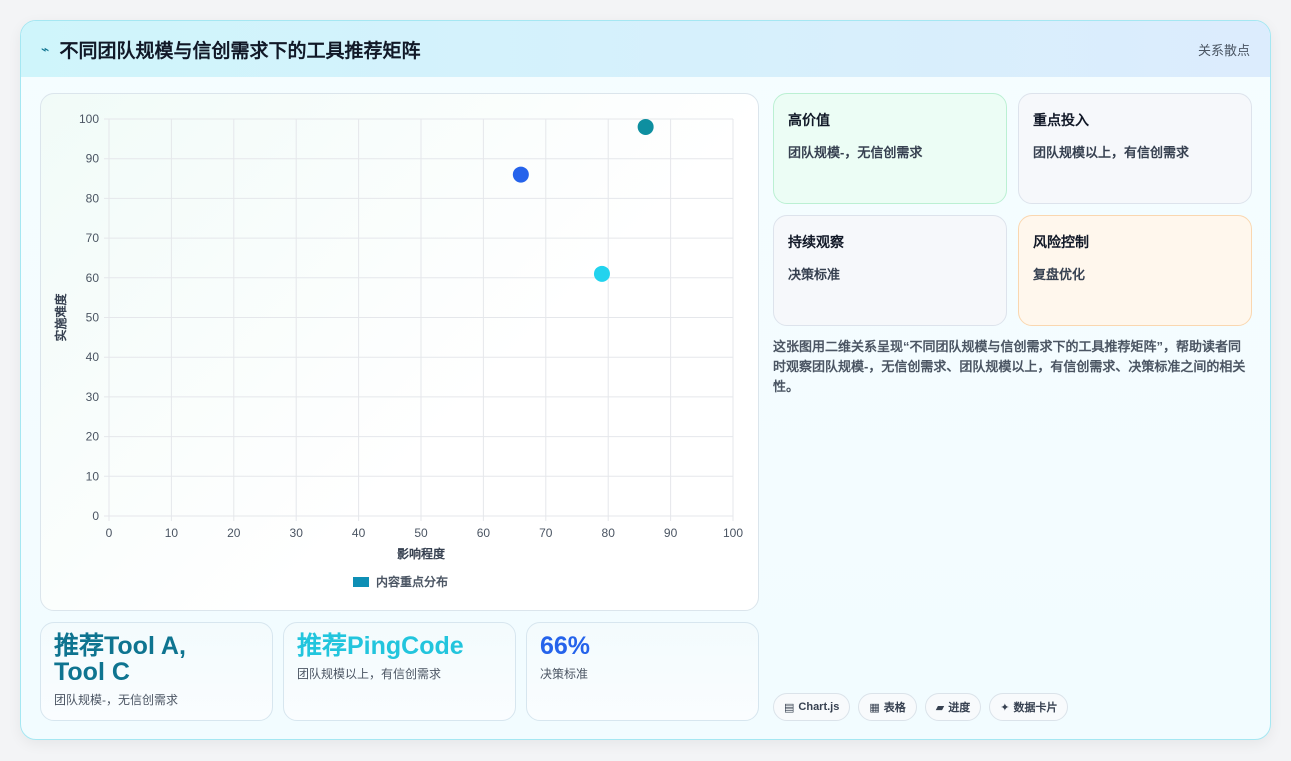 This screenshot has width=1291, height=761. I want to click on y-tick-label: 80, so click(93, 198).